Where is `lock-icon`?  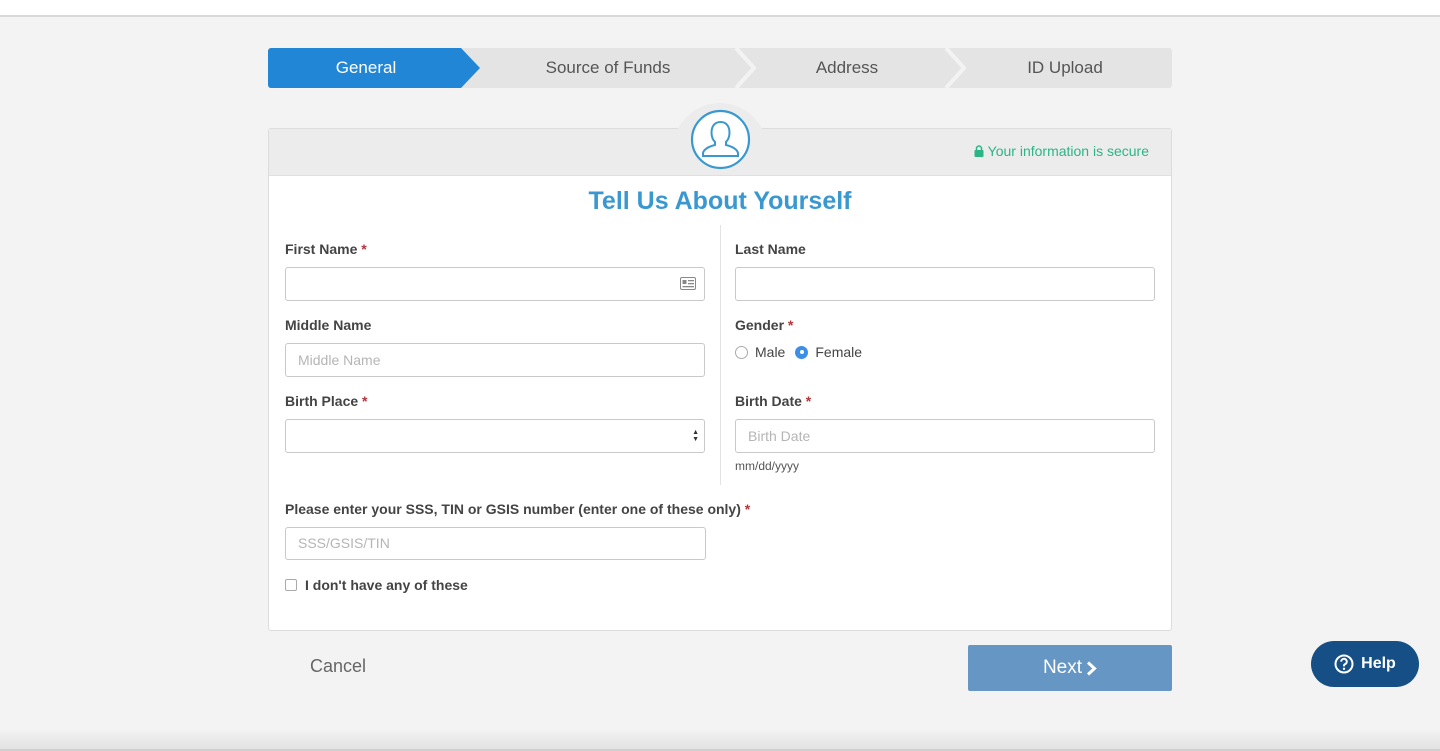
lock-icon is located at coordinates (979, 151).